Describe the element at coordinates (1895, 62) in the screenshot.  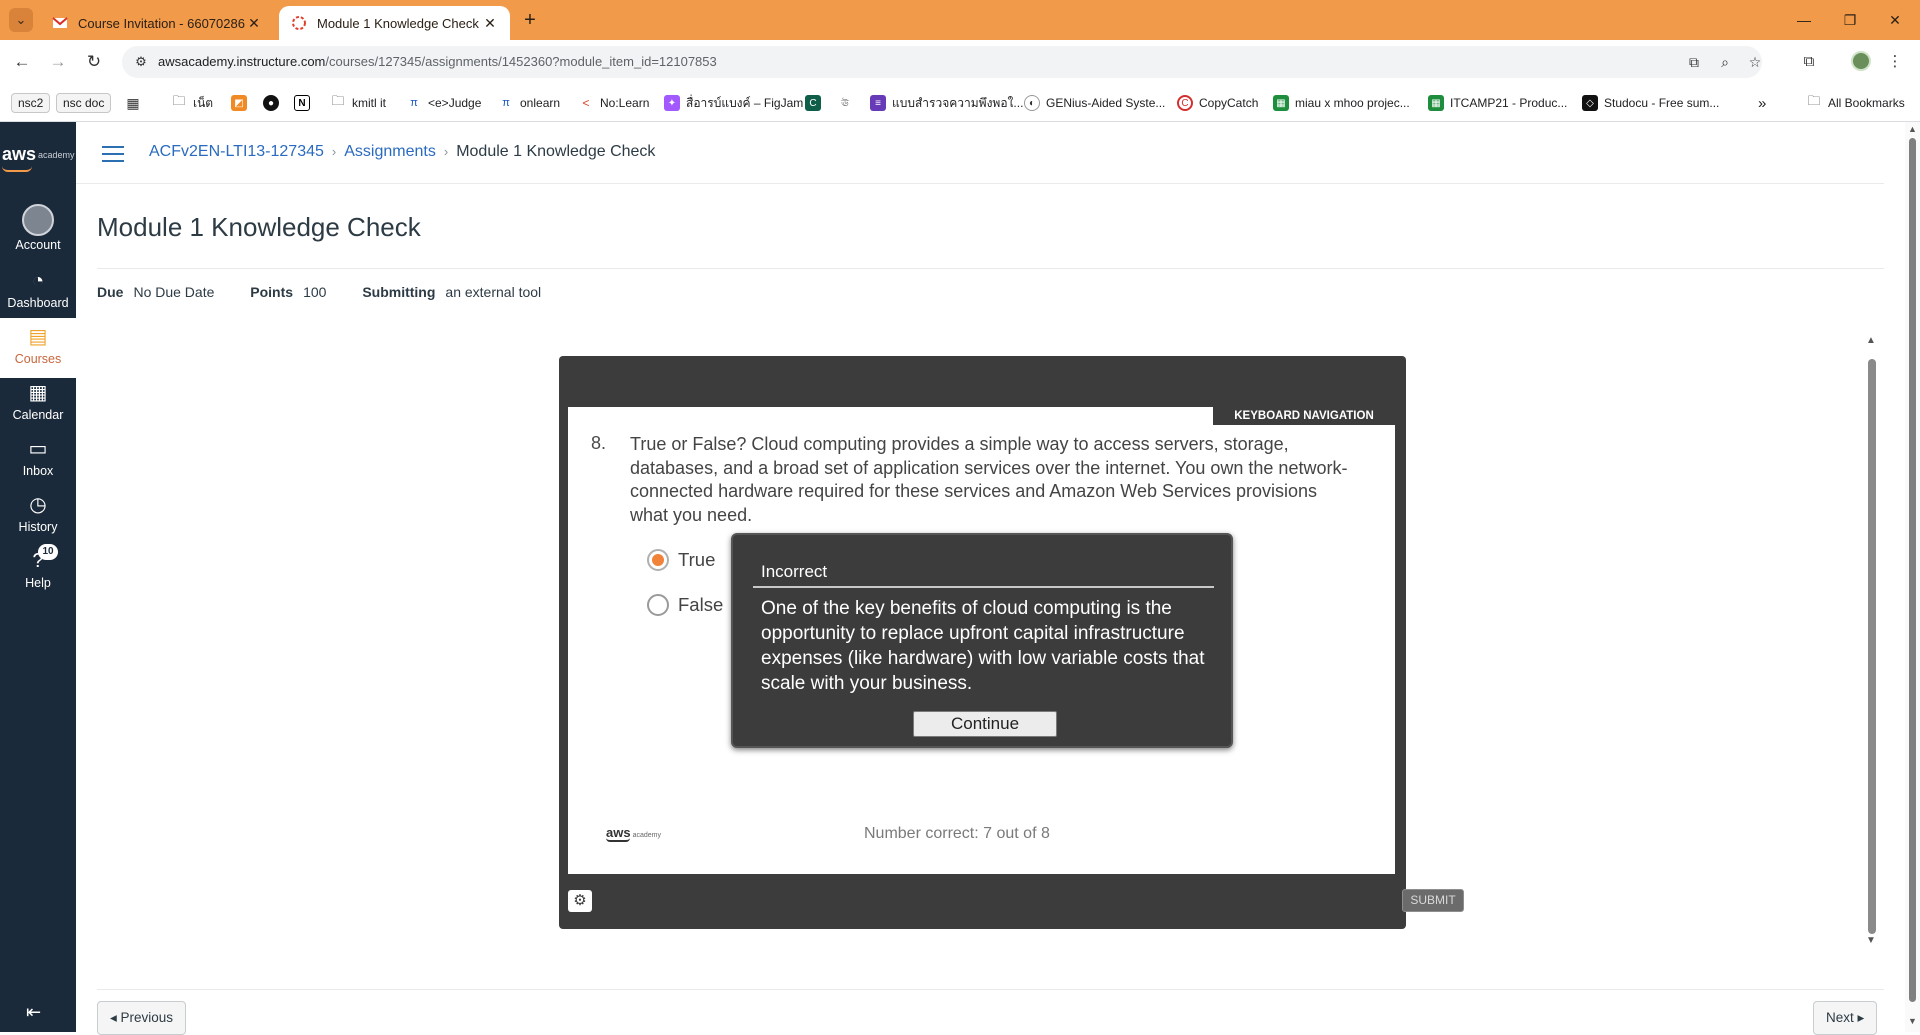
I see `menu-icon: ⋮` at that location.